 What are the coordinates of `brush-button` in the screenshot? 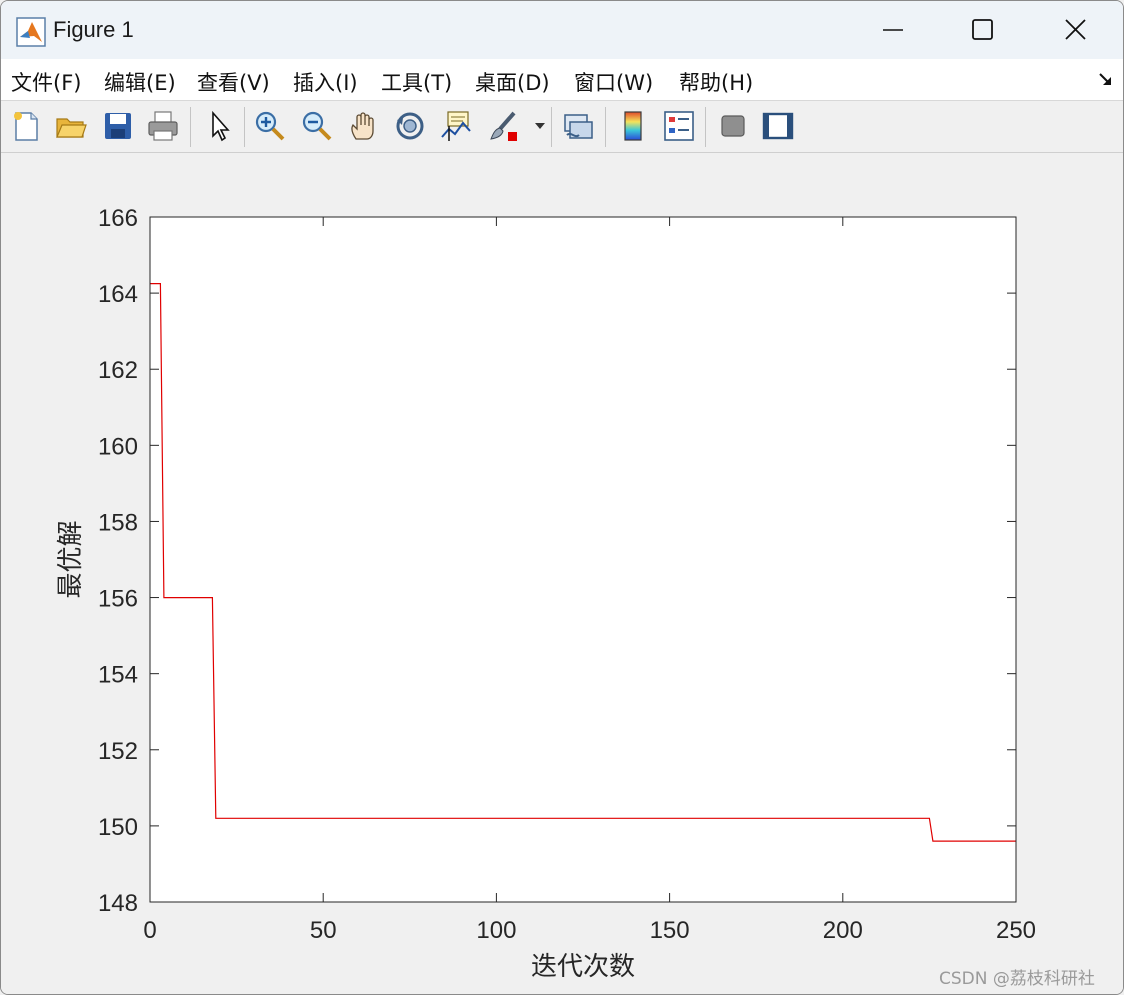 It's located at (504, 126).